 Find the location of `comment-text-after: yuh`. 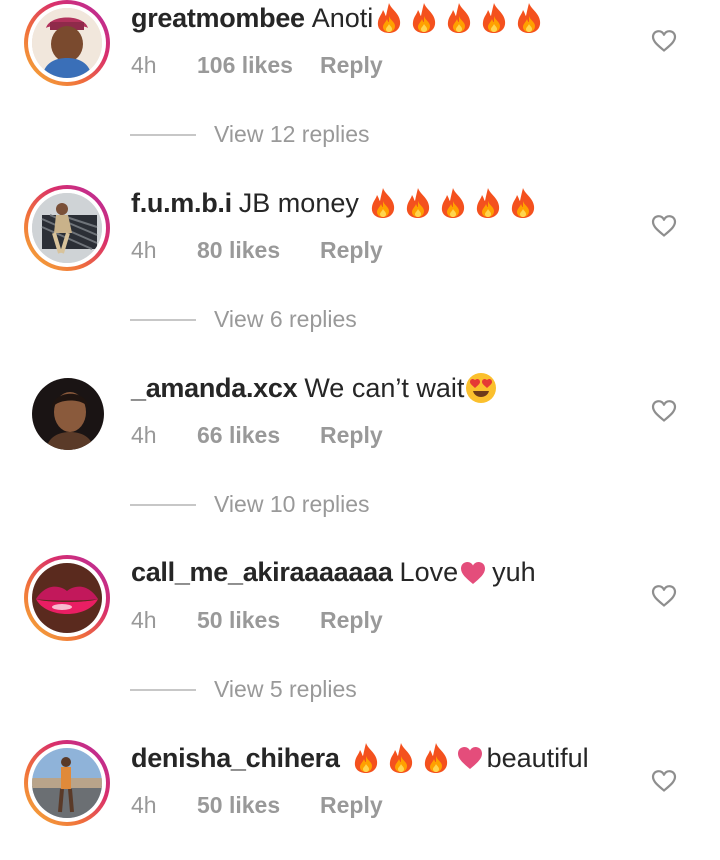

comment-text-after: yuh is located at coordinates (514, 572).